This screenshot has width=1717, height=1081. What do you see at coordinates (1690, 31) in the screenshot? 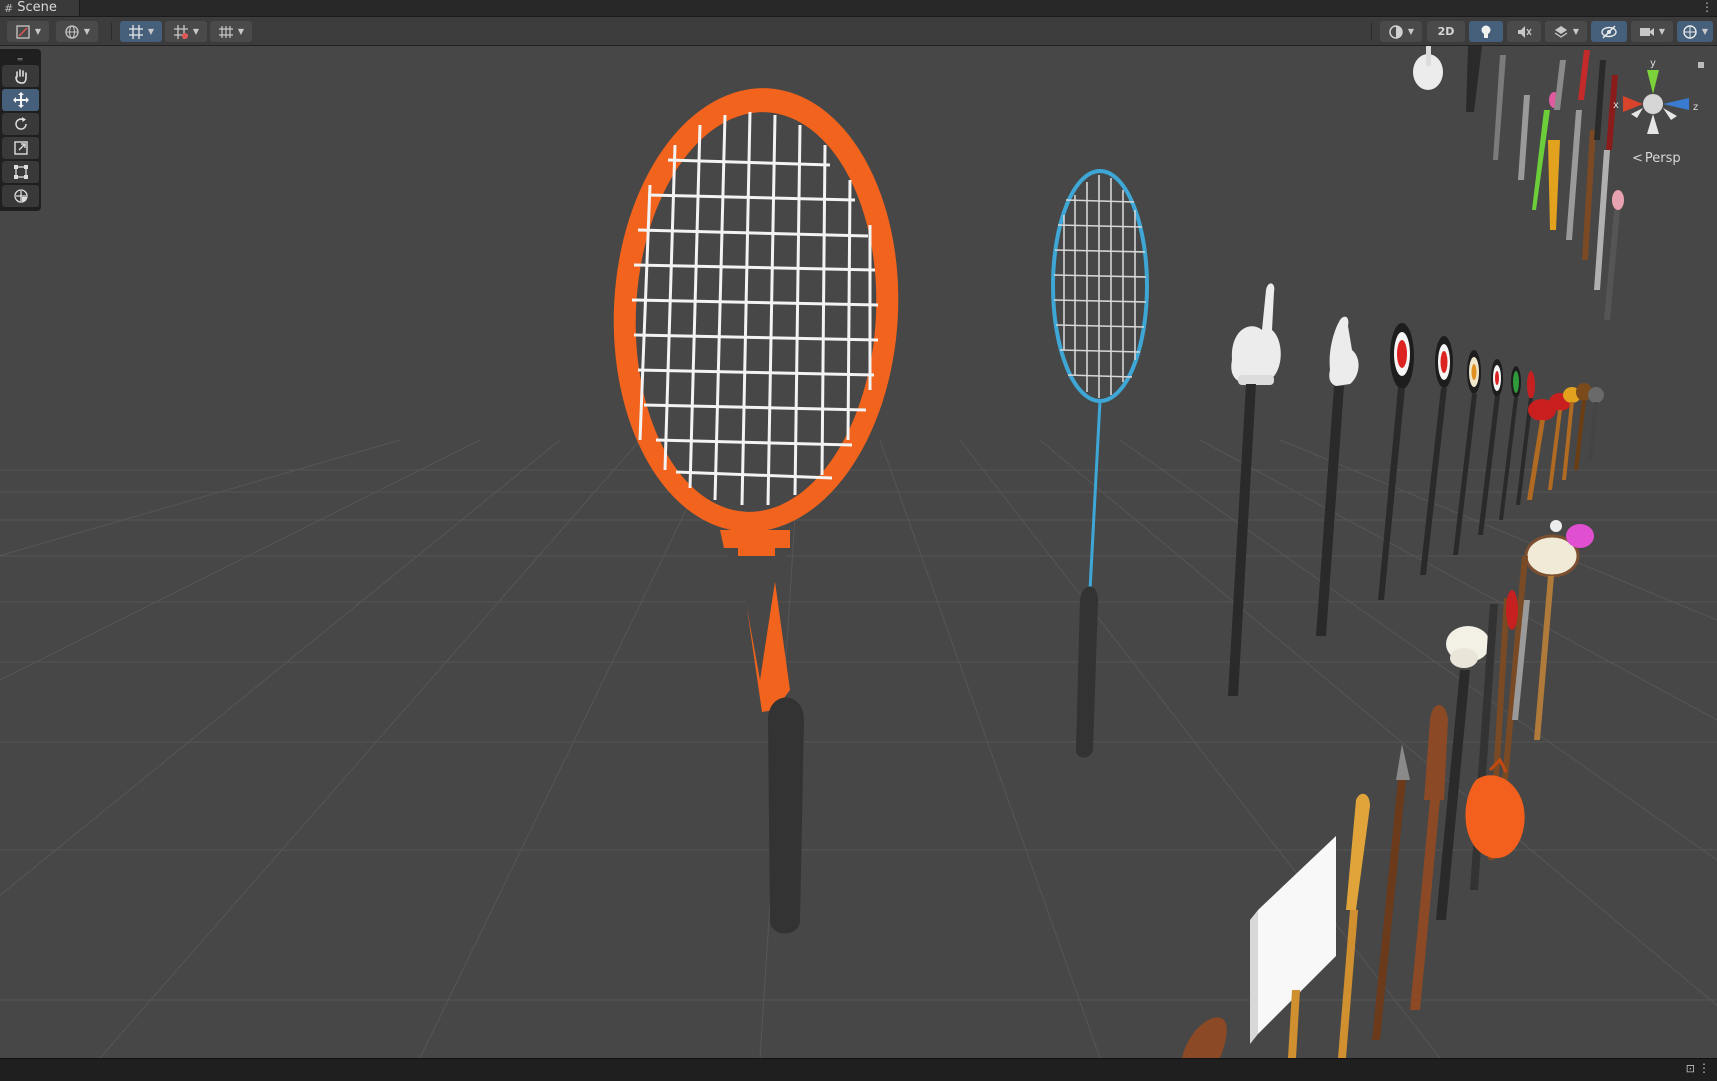
I see `gizmo-globe-icon` at bounding box center [1690, 31].